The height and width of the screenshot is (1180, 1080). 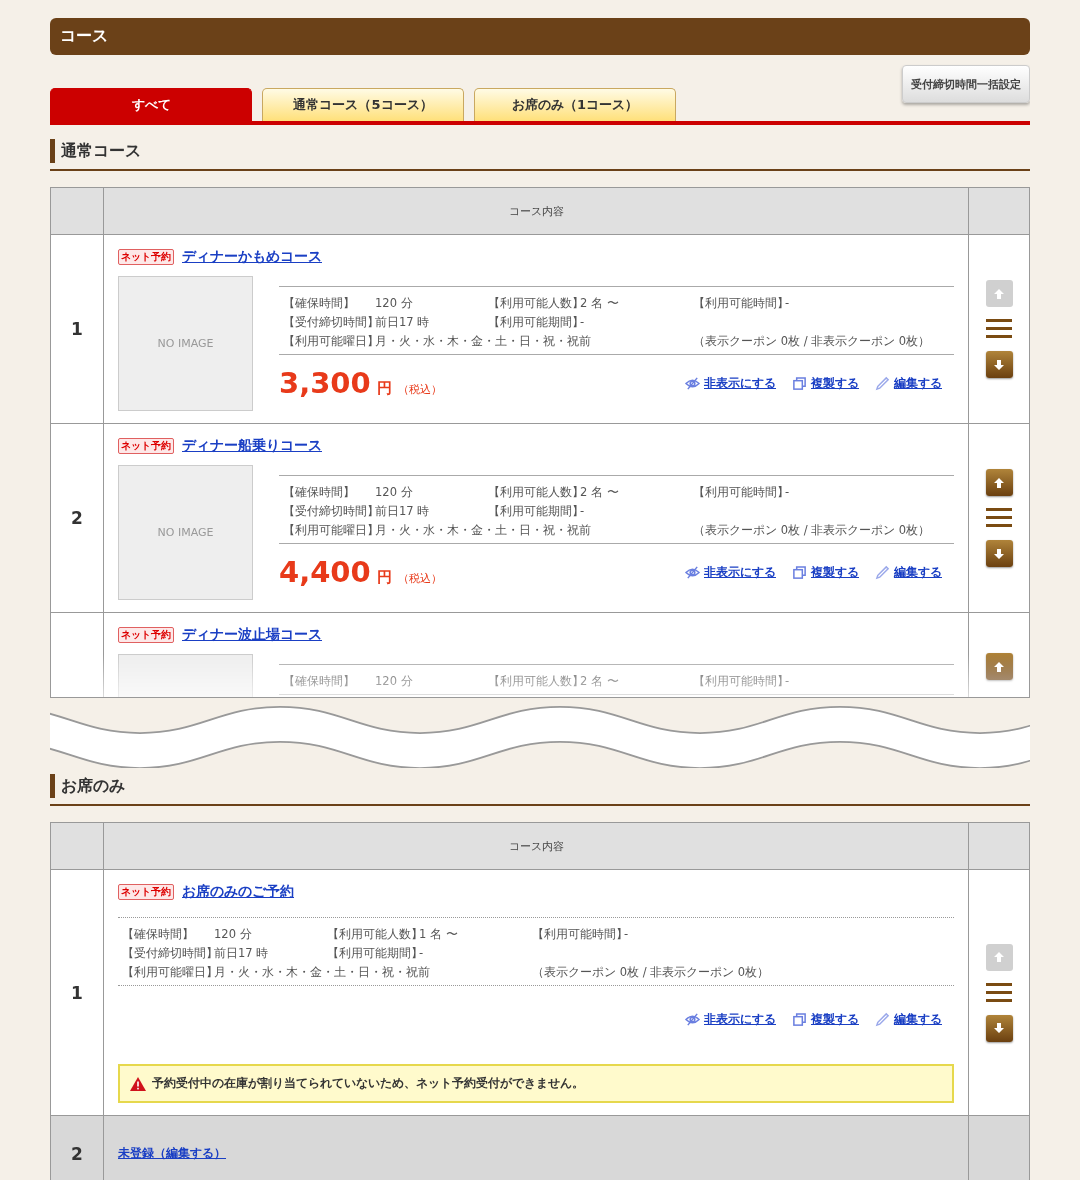 I want to click on register-link: 未登録（編集する）, so click(x=172, y=1153).